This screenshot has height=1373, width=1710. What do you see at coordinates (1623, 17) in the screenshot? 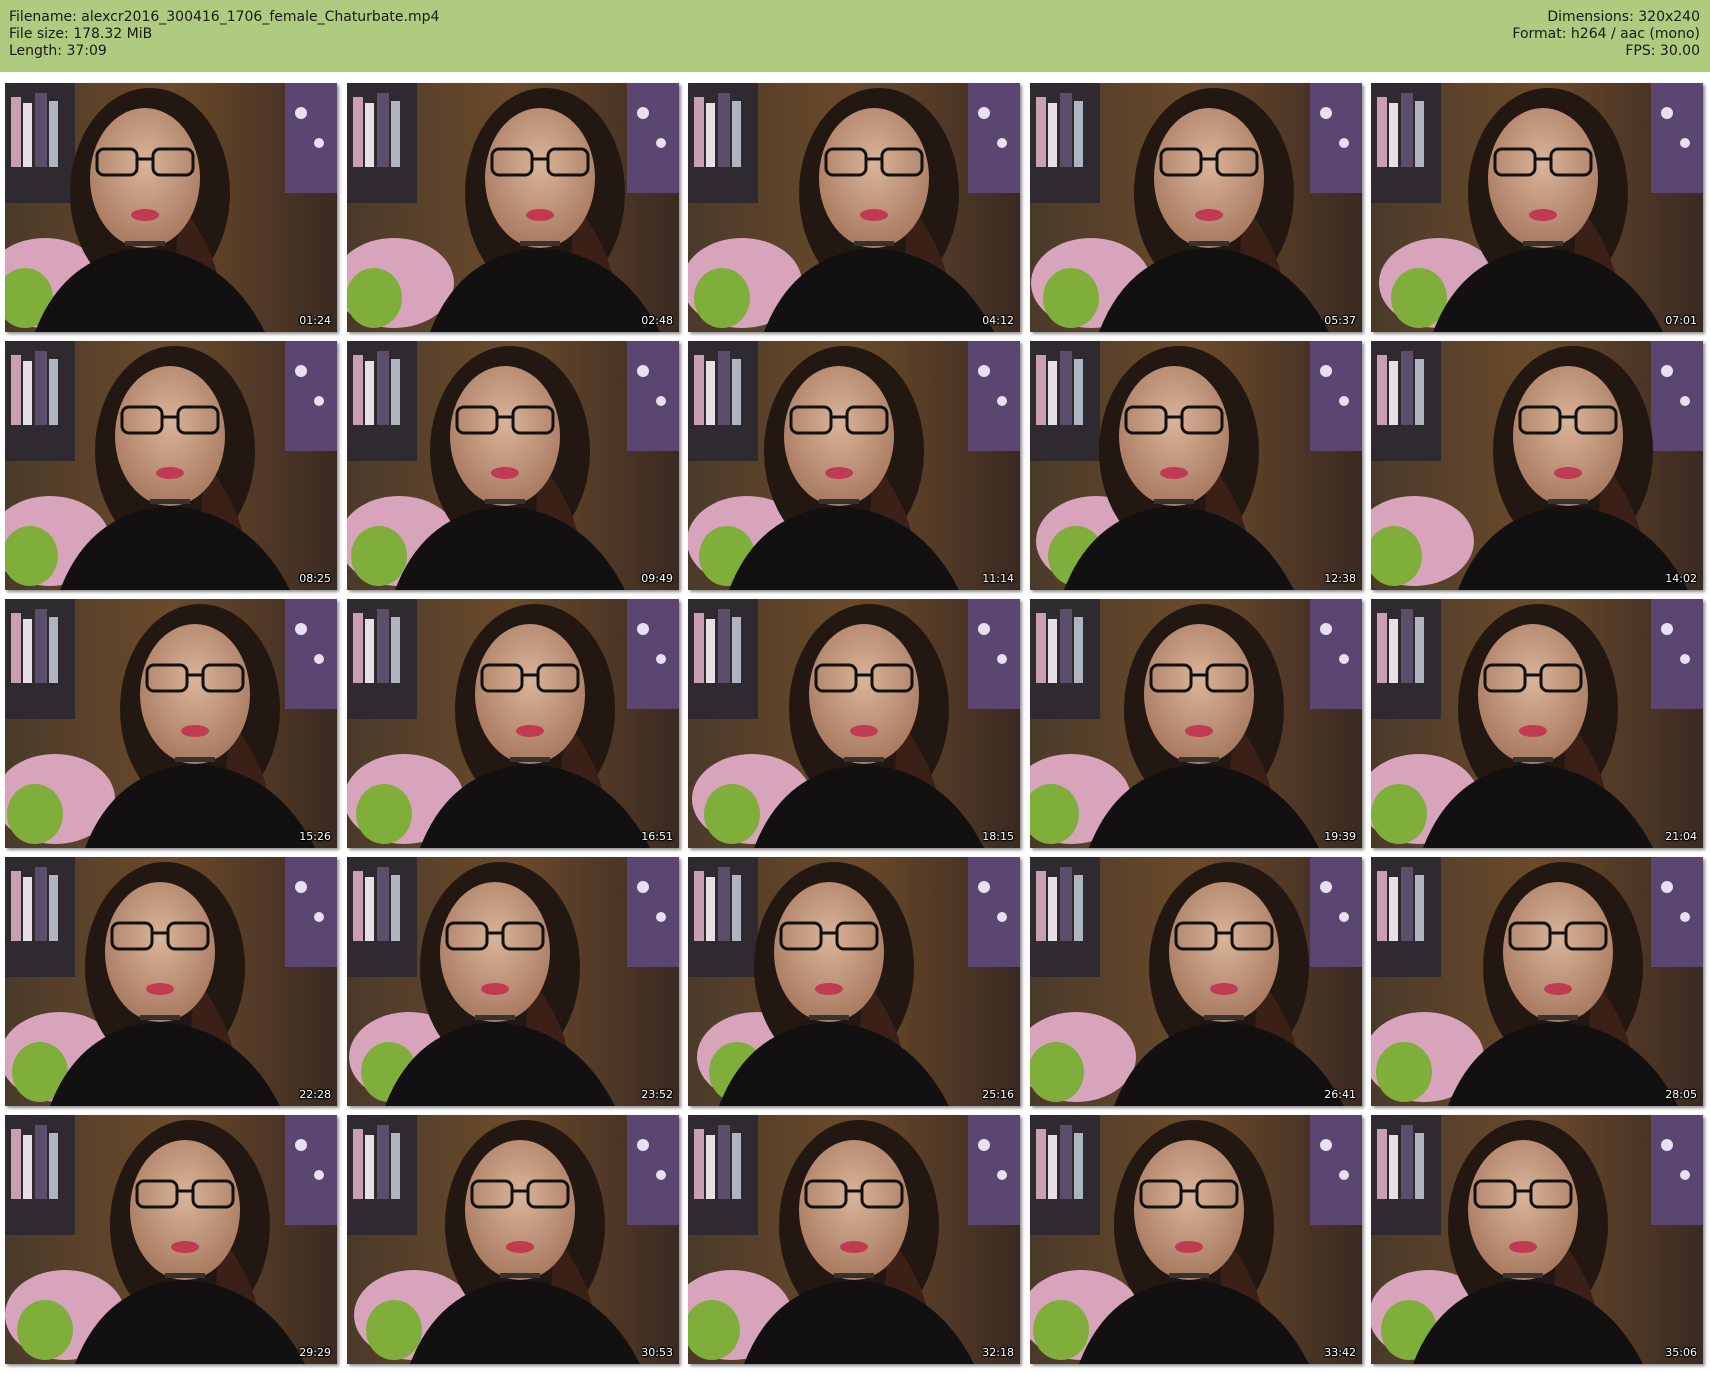
I see `dimensions-text: Dimensions: 320x240` at bounding box center [1623, 17].